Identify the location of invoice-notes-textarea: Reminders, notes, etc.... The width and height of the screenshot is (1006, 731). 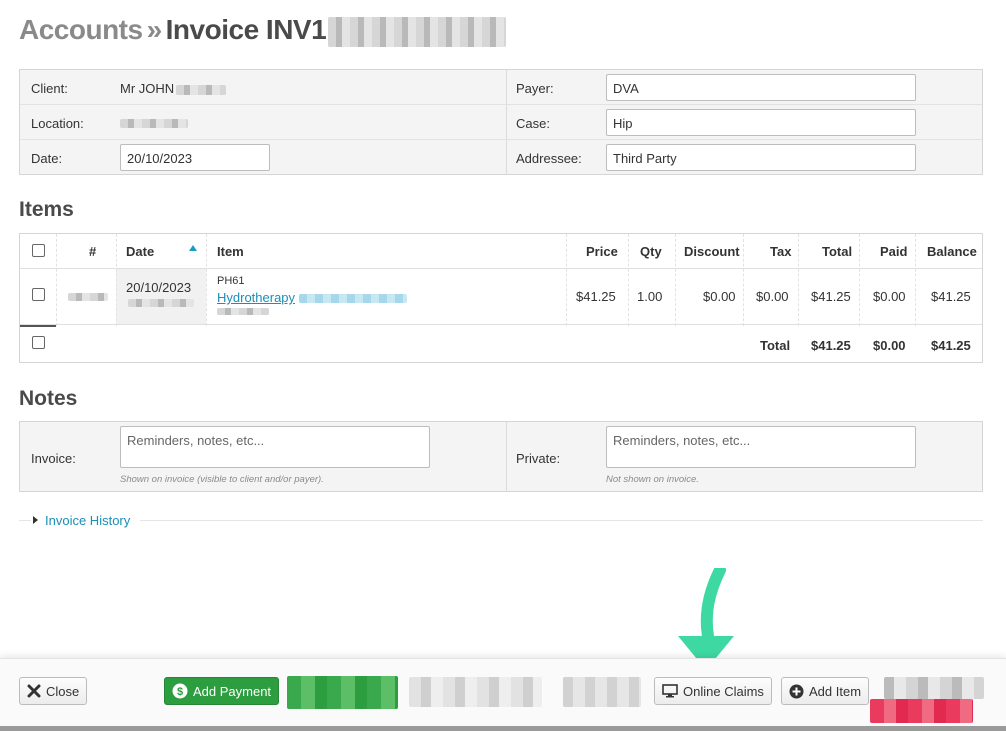
(275, 447).